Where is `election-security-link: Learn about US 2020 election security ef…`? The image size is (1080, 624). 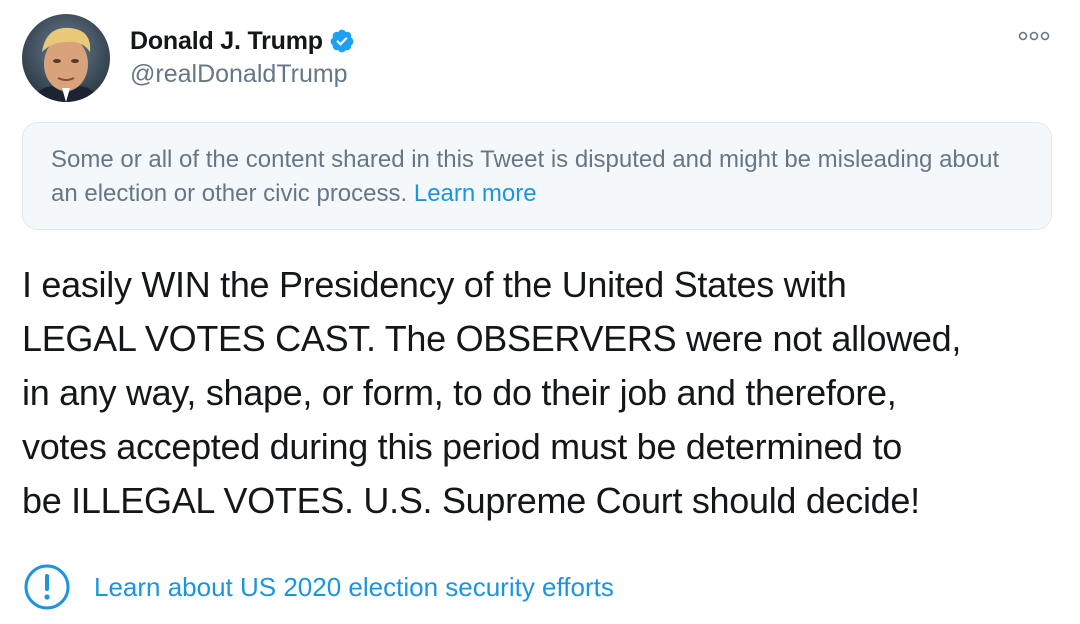 election-security-link: Learn about US 2020 election security ef… is located at coordinates (318, 587).